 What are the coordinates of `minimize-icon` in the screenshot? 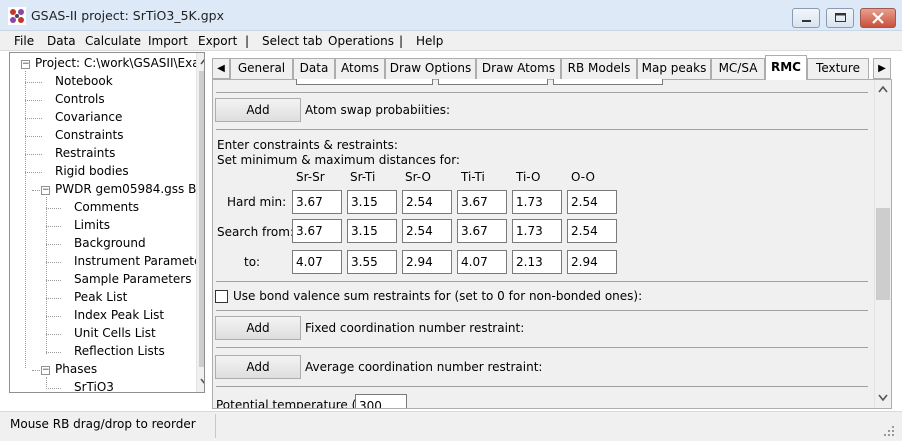 It's located at (806, 21).